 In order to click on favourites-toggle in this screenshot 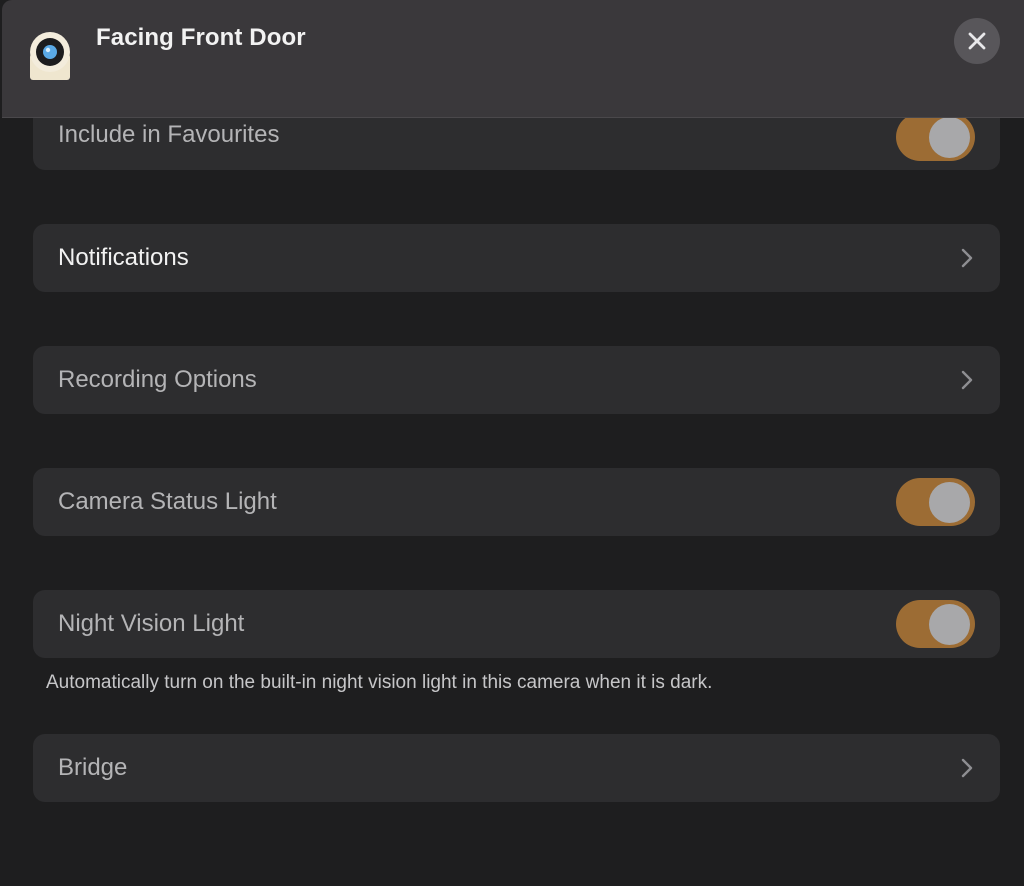, I will do `click(935, 137)`.